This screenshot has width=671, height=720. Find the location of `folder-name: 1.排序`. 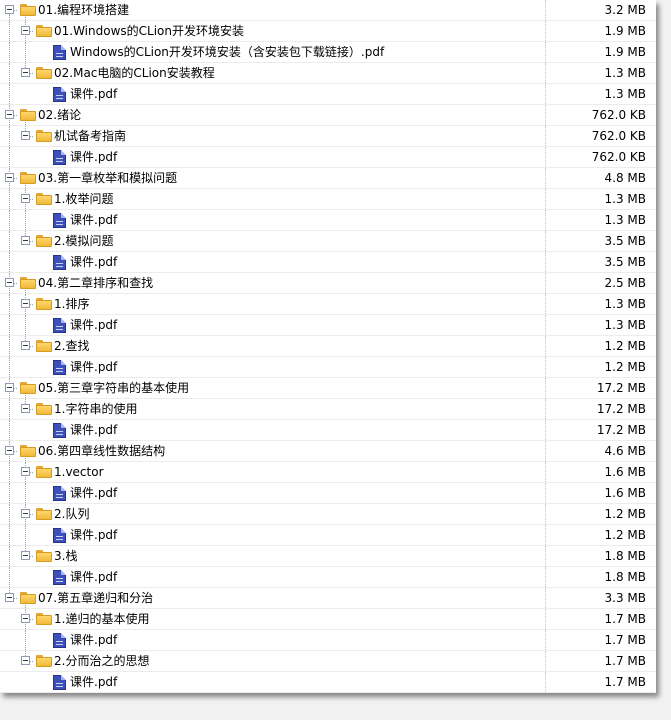

folder-name: 1.排序 is located at coordinates (72, 304).